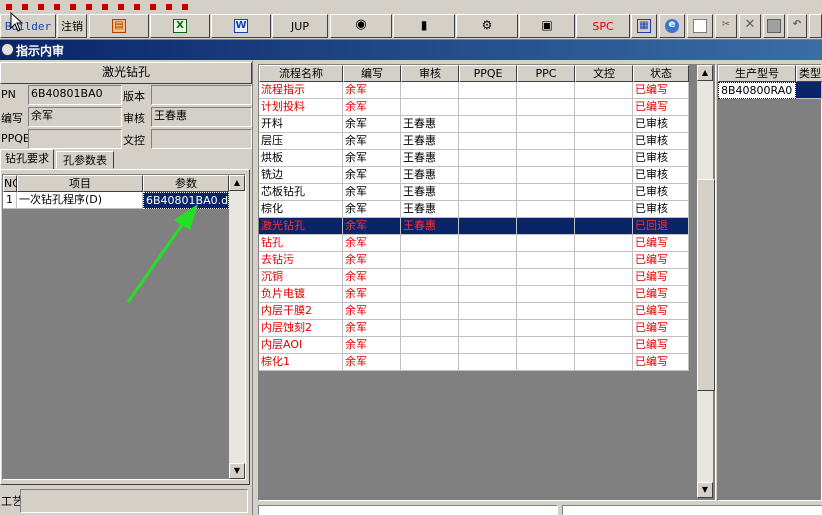 The image size is (822, 515). What do you see at coordinates (815, 26) in the screenshot?
I see `more-button` at bounding box center [815, 26].